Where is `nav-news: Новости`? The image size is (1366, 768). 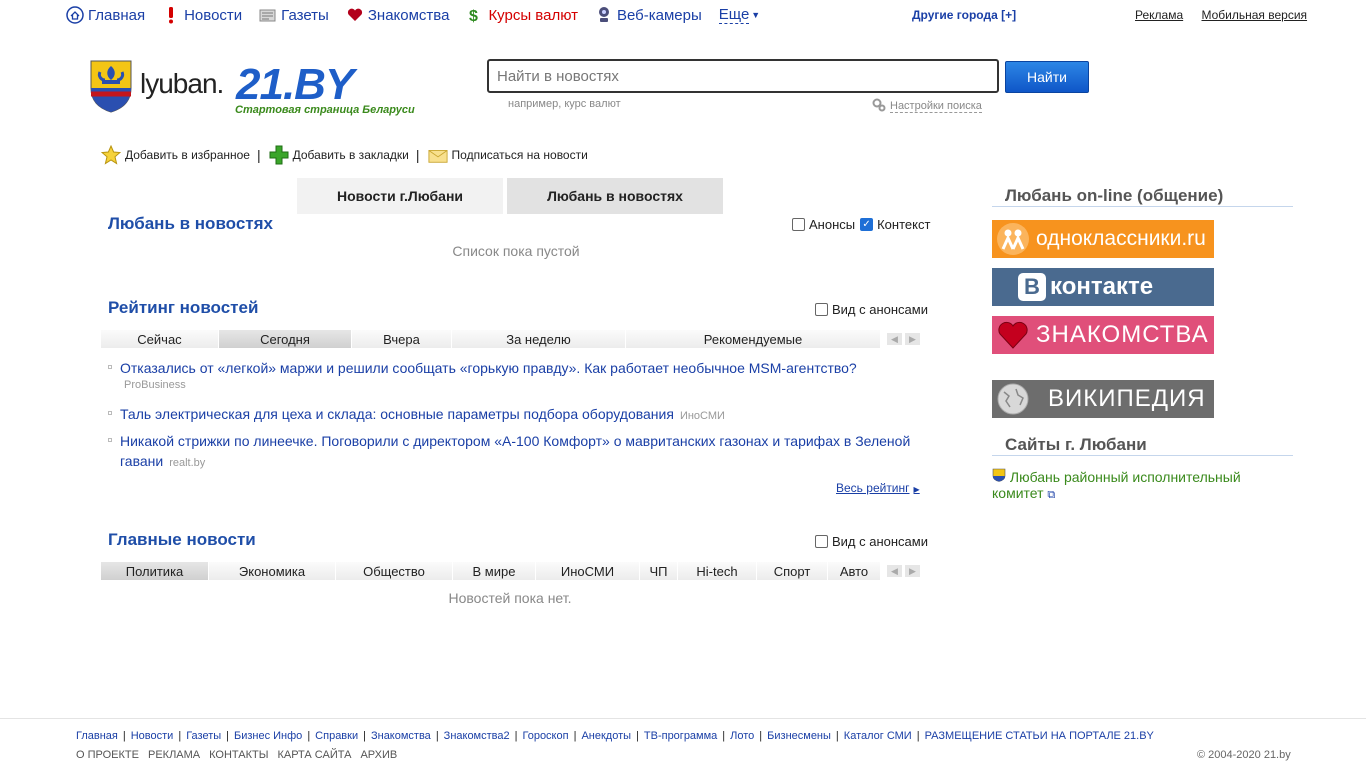
nav-news: Новости is located at coordinates (202, 15).